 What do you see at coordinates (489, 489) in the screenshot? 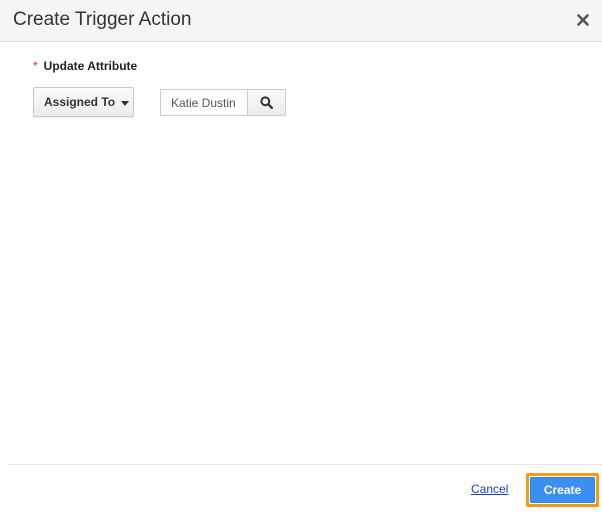
I see `cancel-link: Cancel` at bounding box center [489, 489].